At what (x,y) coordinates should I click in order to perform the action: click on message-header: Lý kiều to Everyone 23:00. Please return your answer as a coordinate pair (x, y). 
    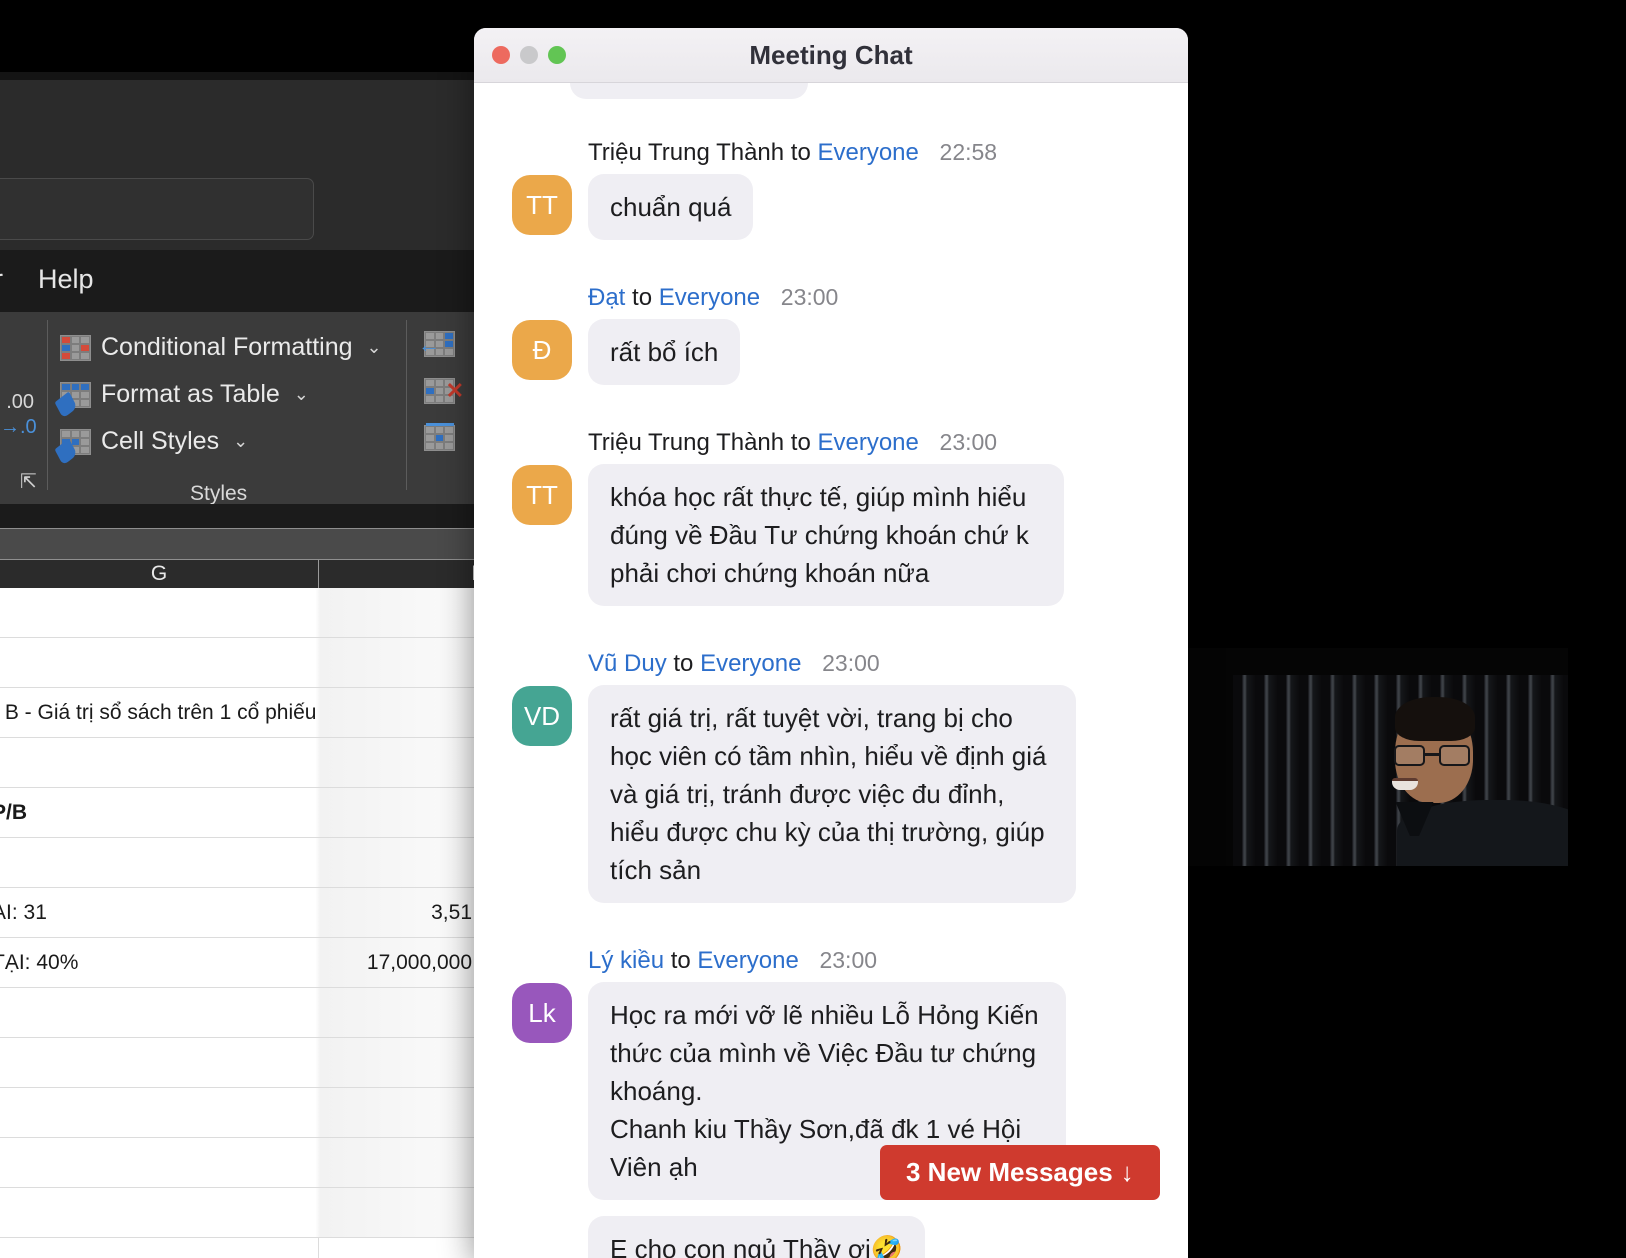
    Looking at the image, I should click on (879, 961).